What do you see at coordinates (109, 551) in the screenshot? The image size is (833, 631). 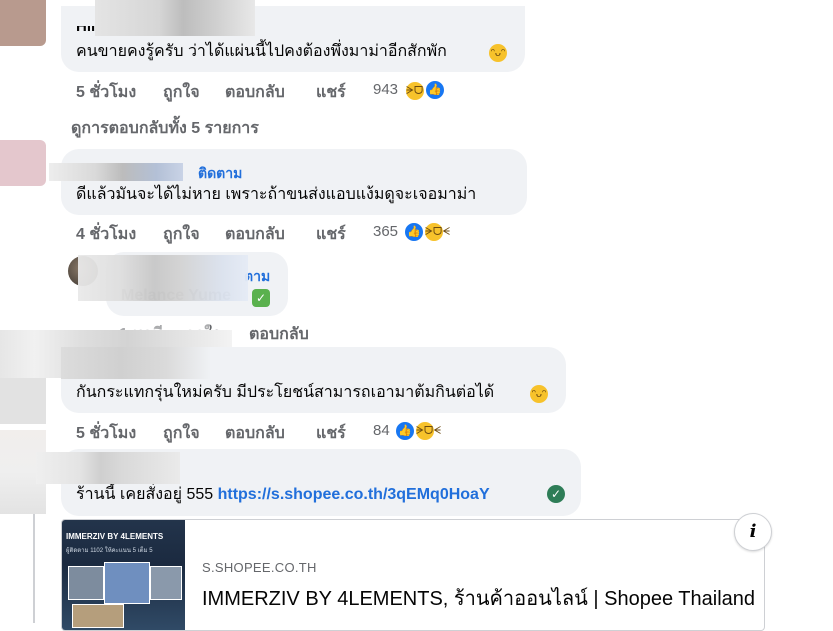 I see `thumb-subtitle: ผู้ติดตาม 1102 ให้คะแนน 5 เต็ม 5` at bounding box center [109, 551].